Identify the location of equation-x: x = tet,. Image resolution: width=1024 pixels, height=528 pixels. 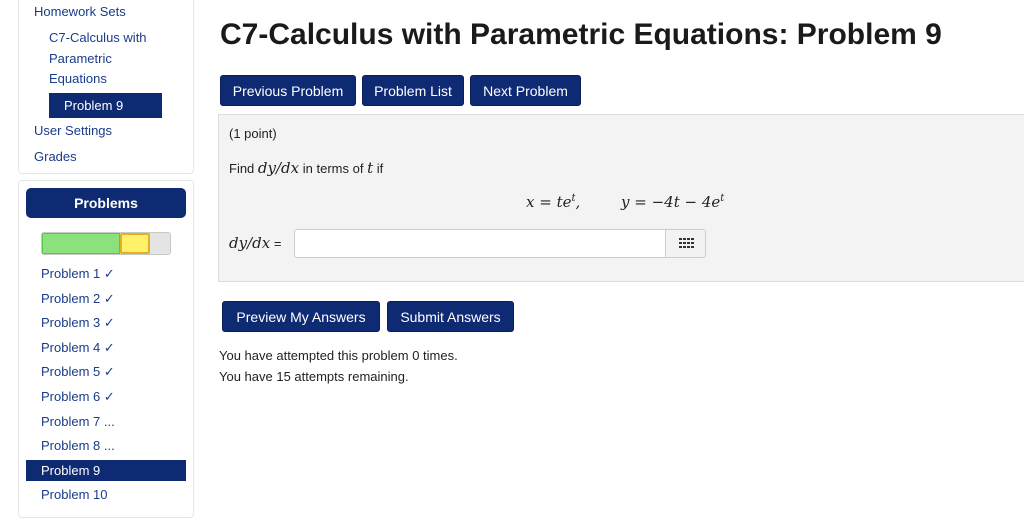
(553, 202).